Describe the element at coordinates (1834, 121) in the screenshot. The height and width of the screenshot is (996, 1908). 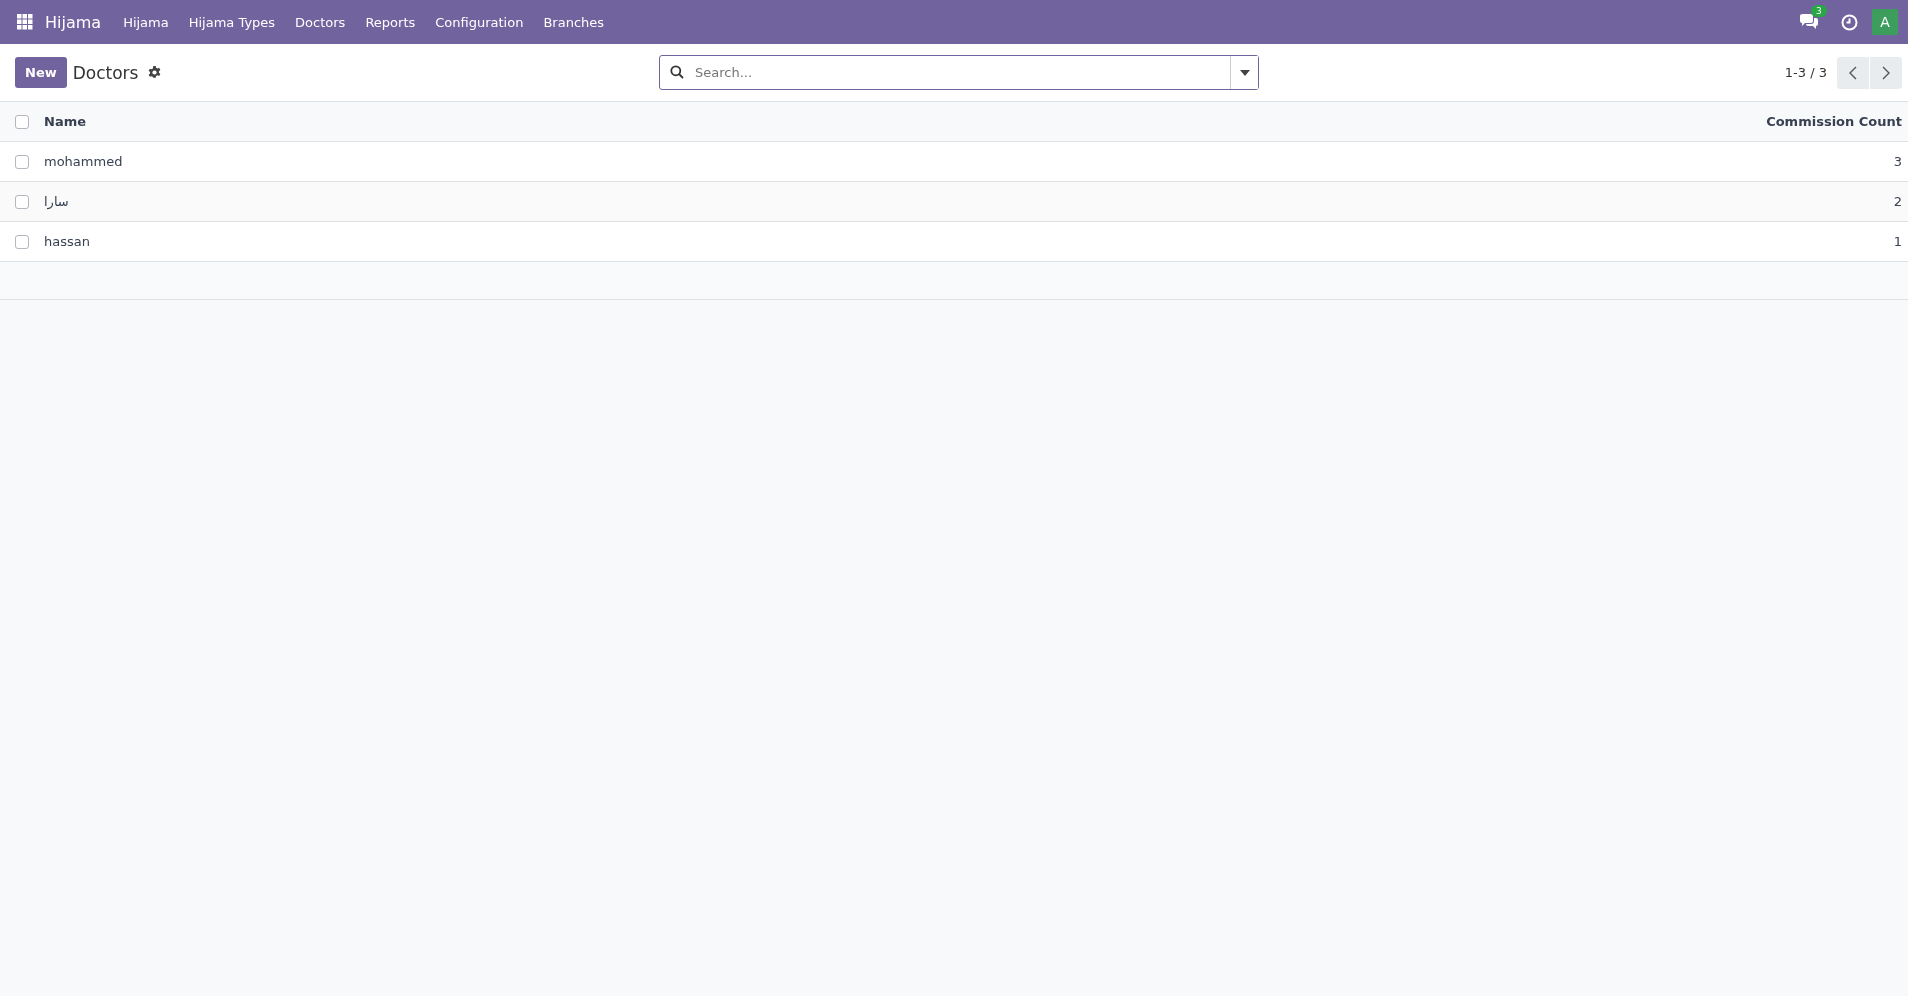
I see `column-header: Commission Count` at that location.